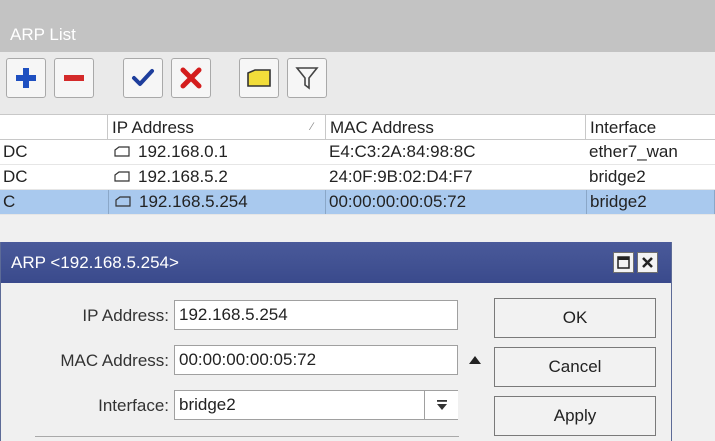 Image resolution: width=715 pixels, height=441 pixels. I want to click on remove-button, so click(74, 78).